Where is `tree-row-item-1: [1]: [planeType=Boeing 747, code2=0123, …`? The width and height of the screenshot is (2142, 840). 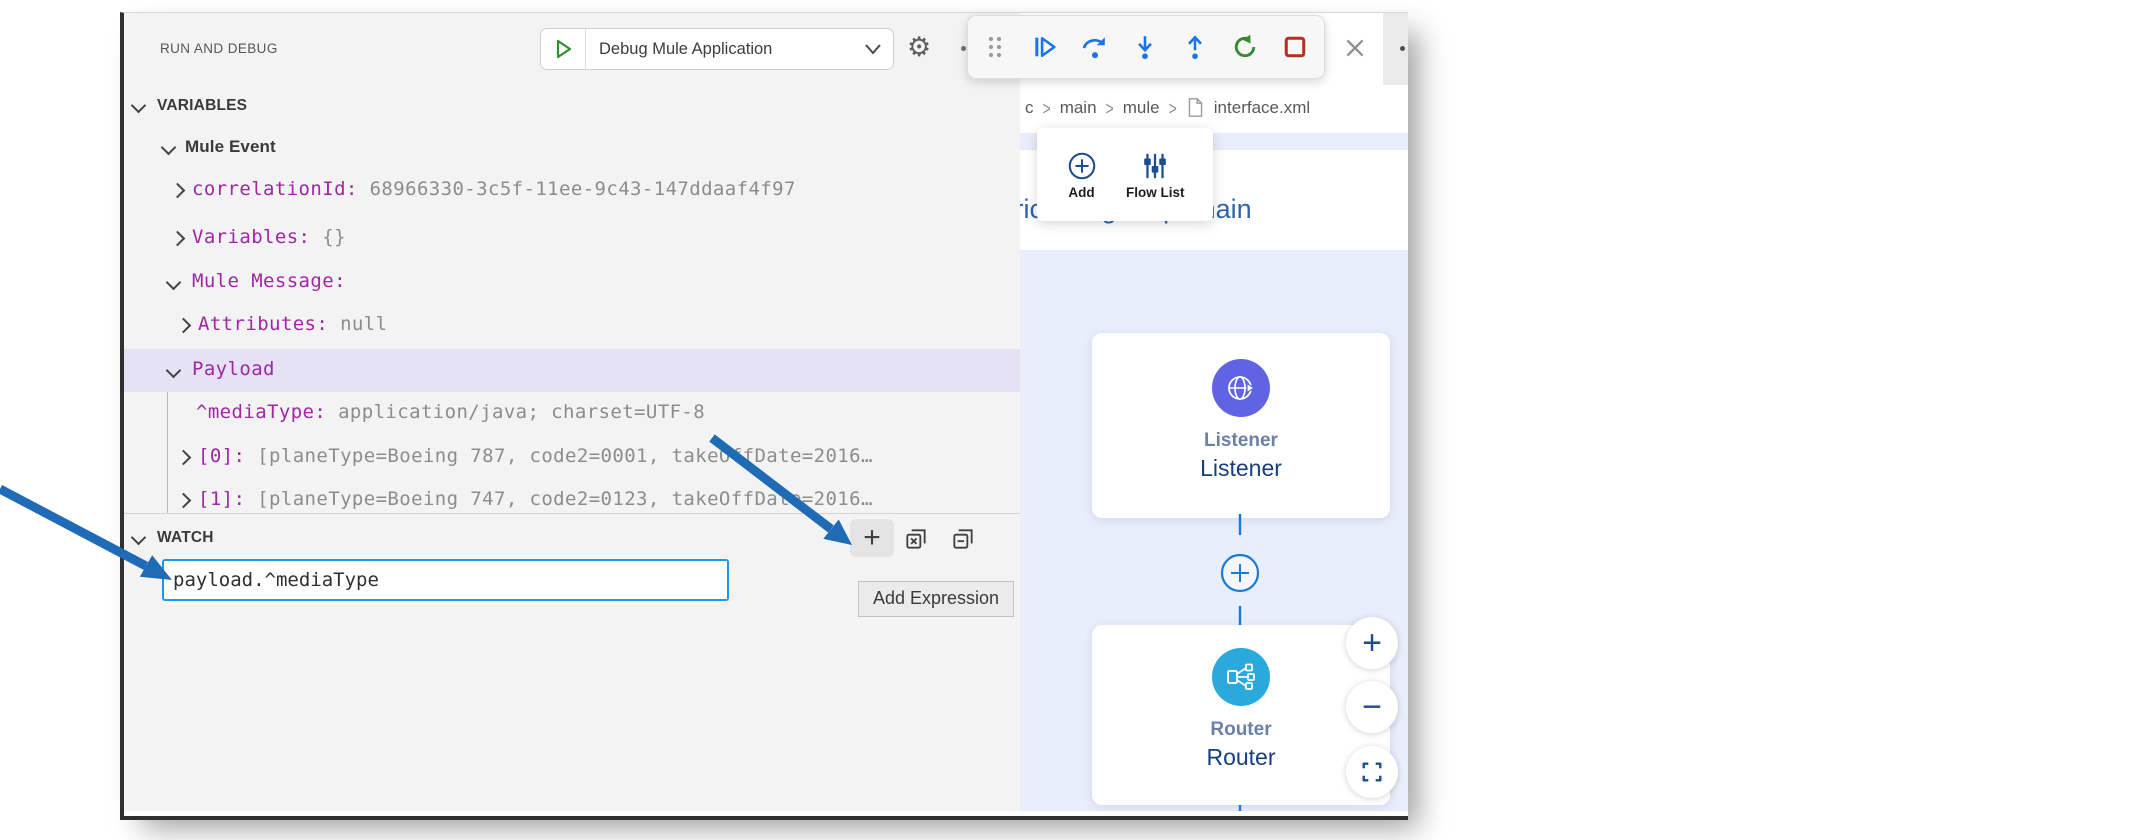 tree-row-item-1: [1]: [planeType=Boeing 747, code2=0123, … is located at coordinates (572, 500).